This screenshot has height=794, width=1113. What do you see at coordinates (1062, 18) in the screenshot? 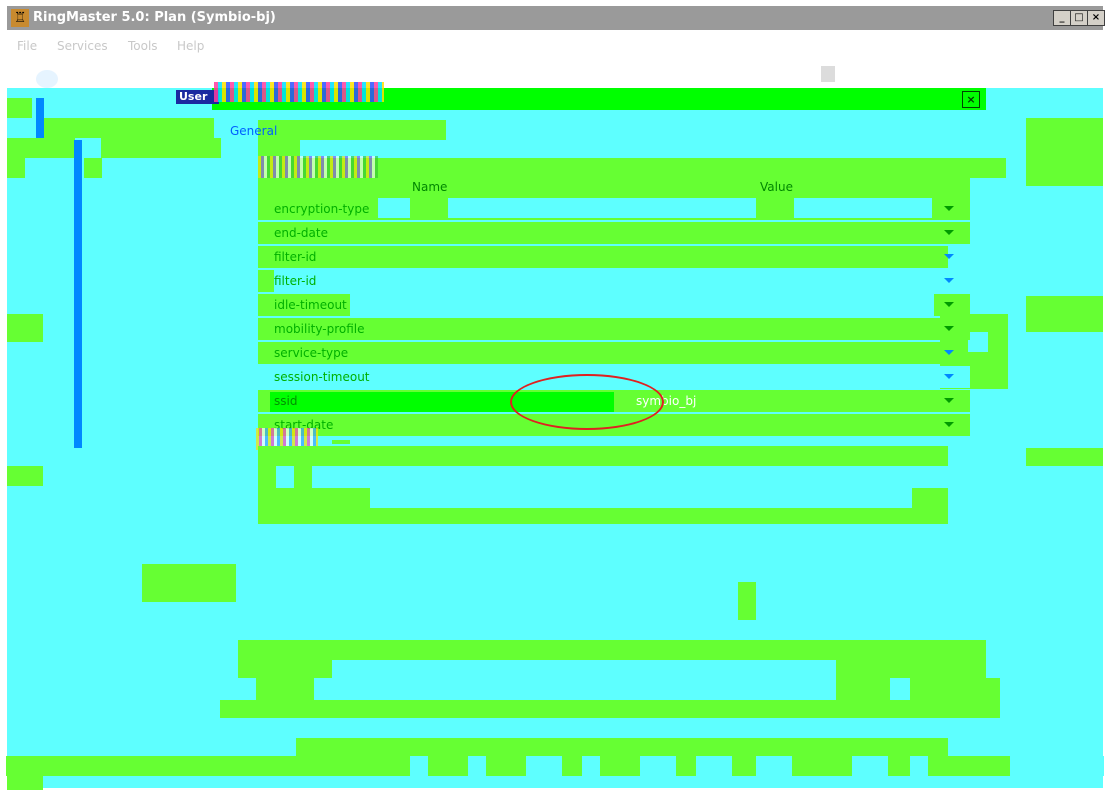
I see `minimize-button: _` at bounding box center [1062, 18].